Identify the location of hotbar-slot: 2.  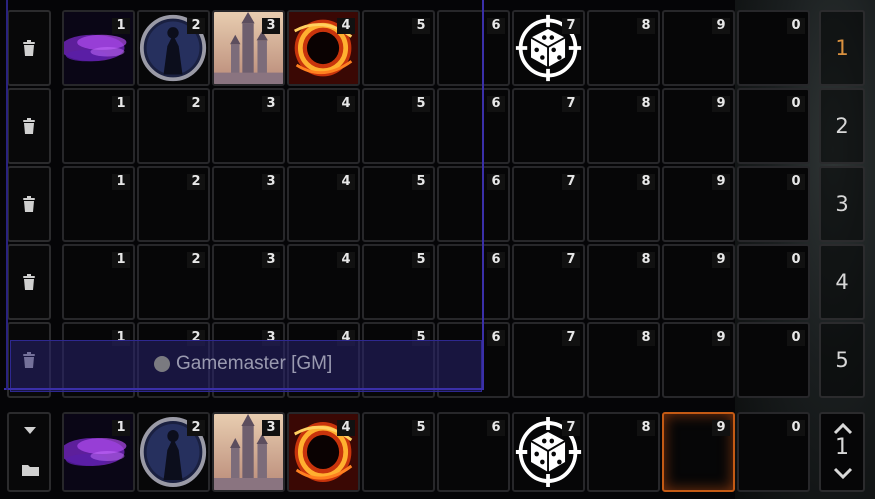
(173, 452).